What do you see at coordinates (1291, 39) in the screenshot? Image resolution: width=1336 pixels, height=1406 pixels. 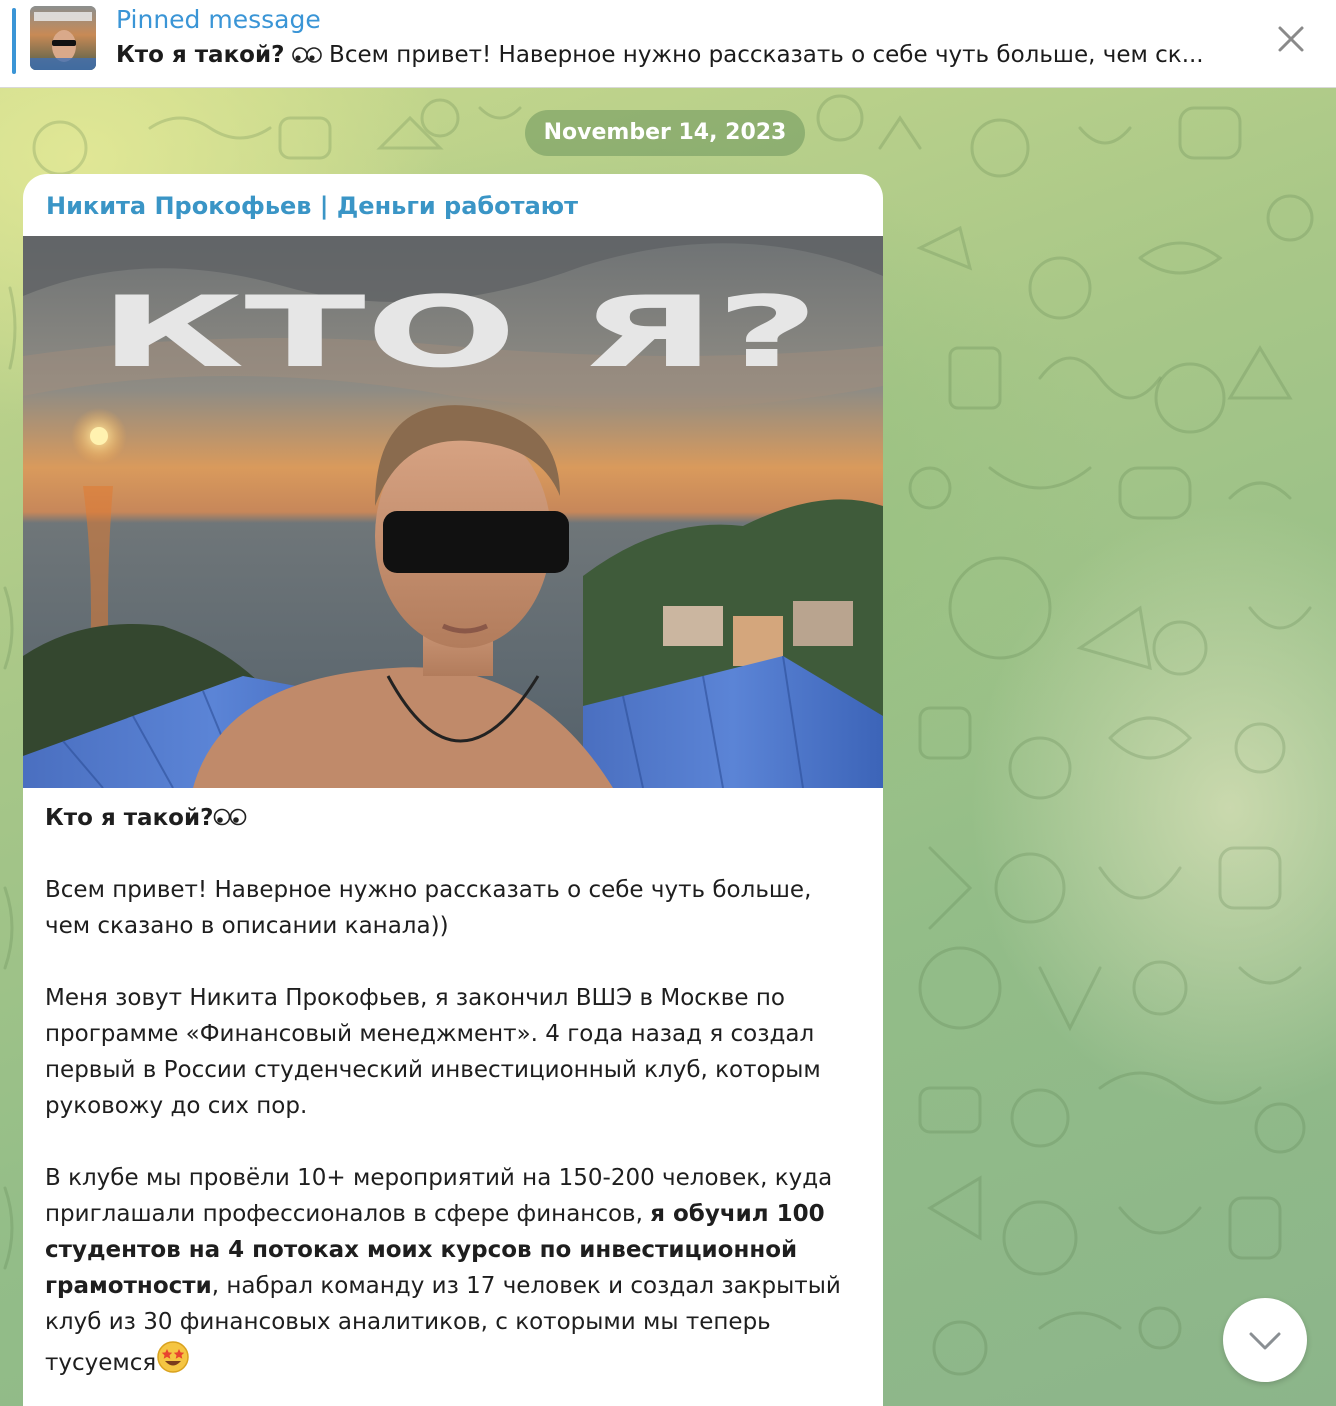 I see `close-icon` at bounding box center [1291, 39].